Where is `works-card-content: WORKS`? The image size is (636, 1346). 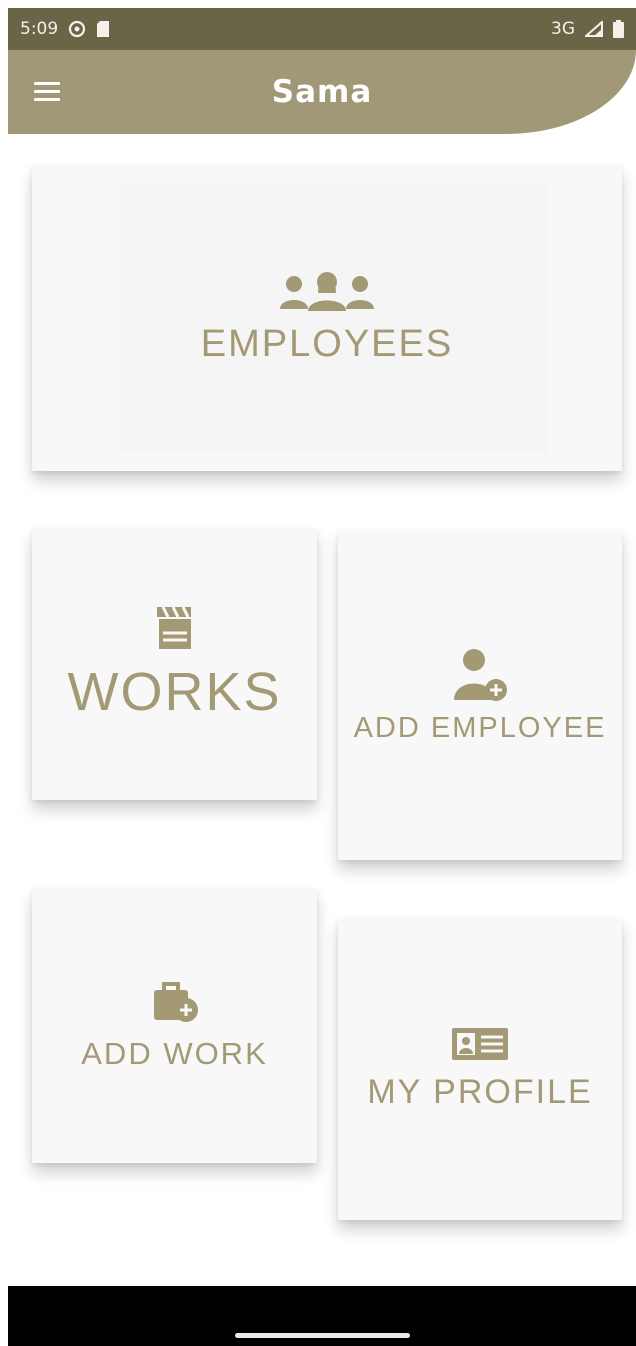
works-card-content: WORKS is located at coordinates (174, 664).